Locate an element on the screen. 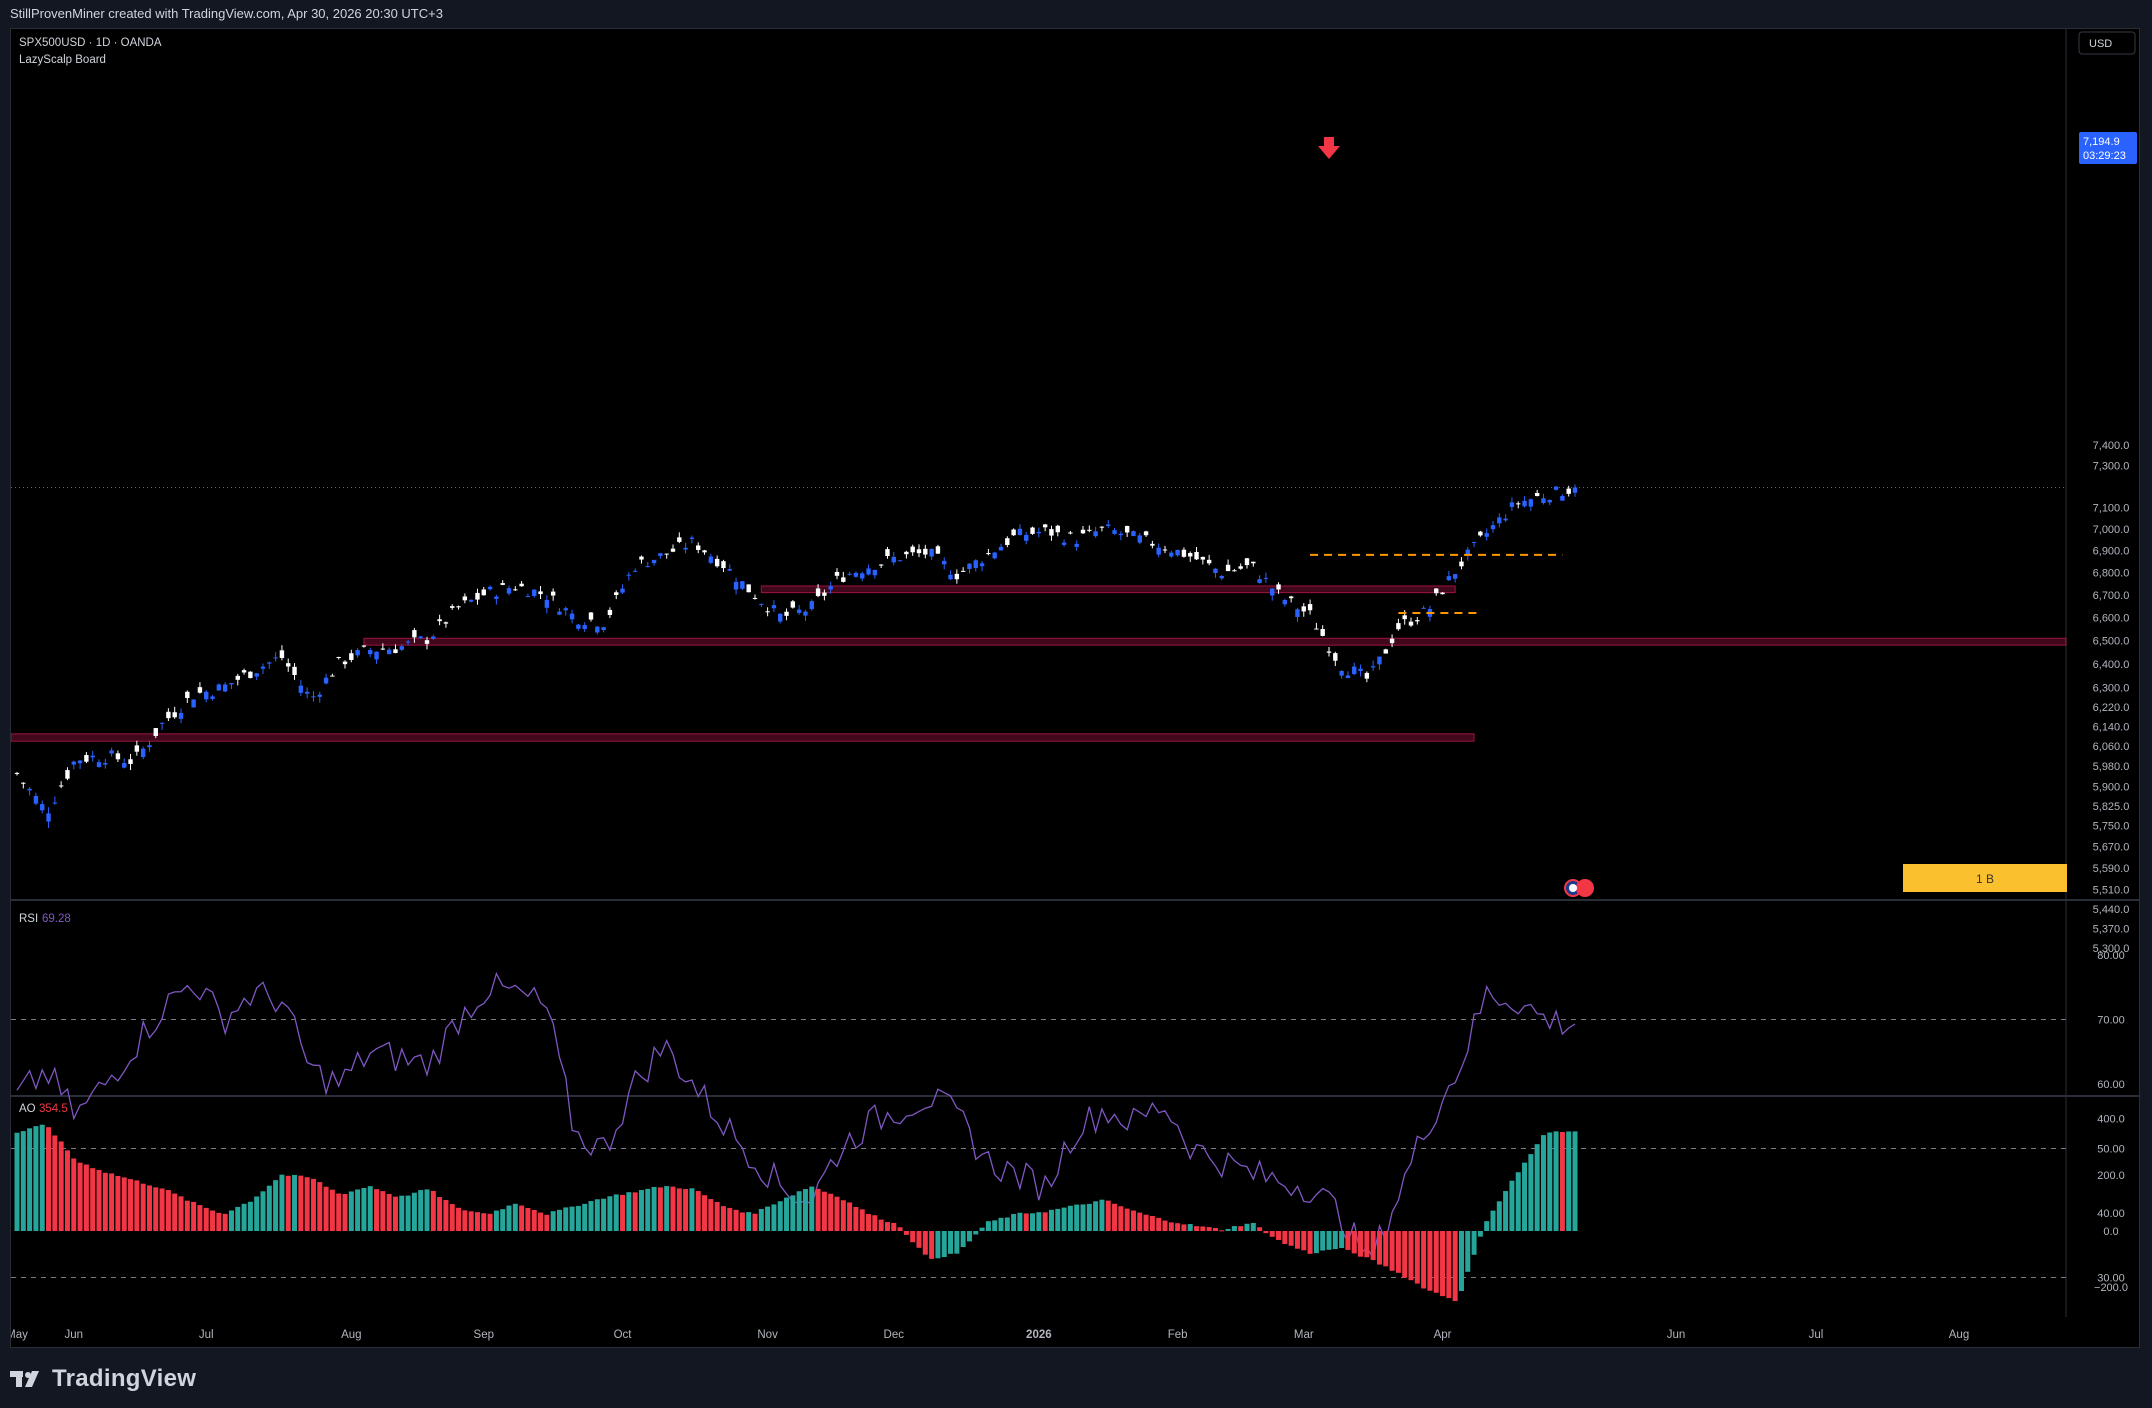  price-tick-label: 6,060.0 is located at coordinates (2111, 747).